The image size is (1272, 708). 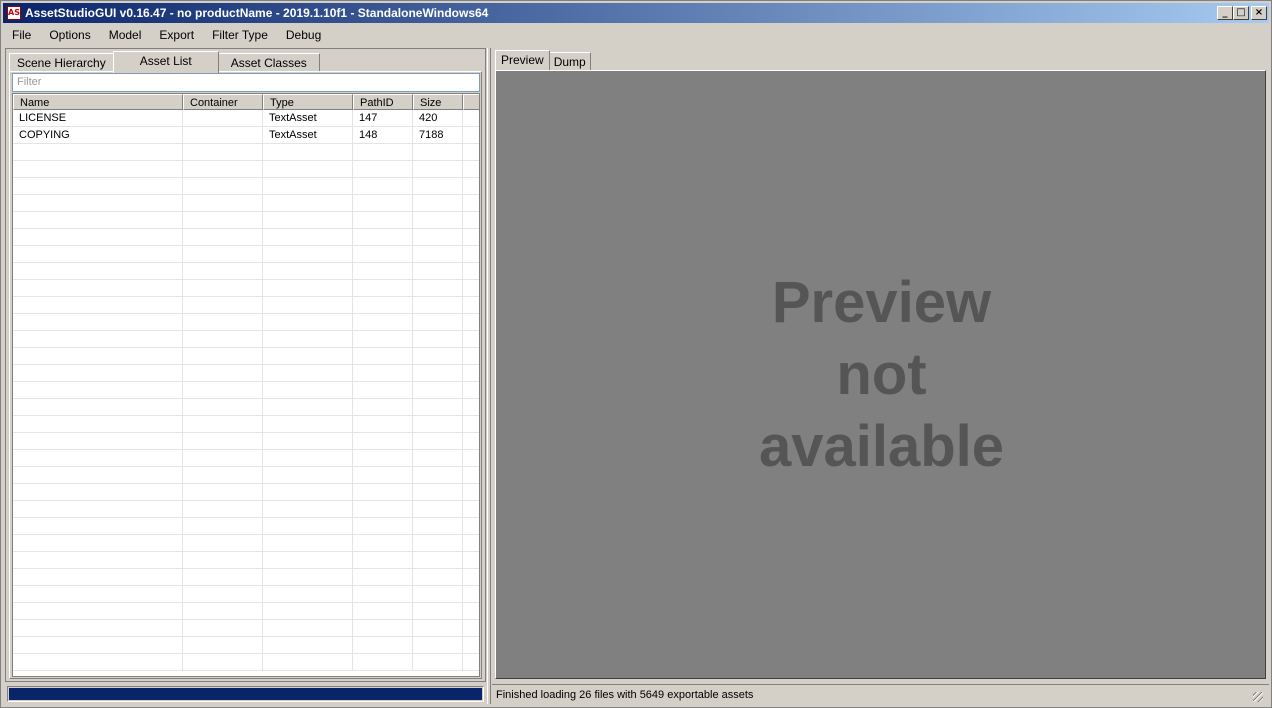 I want to click on tab-asset-classes: Asset Classes, so click(x=268, y=62).